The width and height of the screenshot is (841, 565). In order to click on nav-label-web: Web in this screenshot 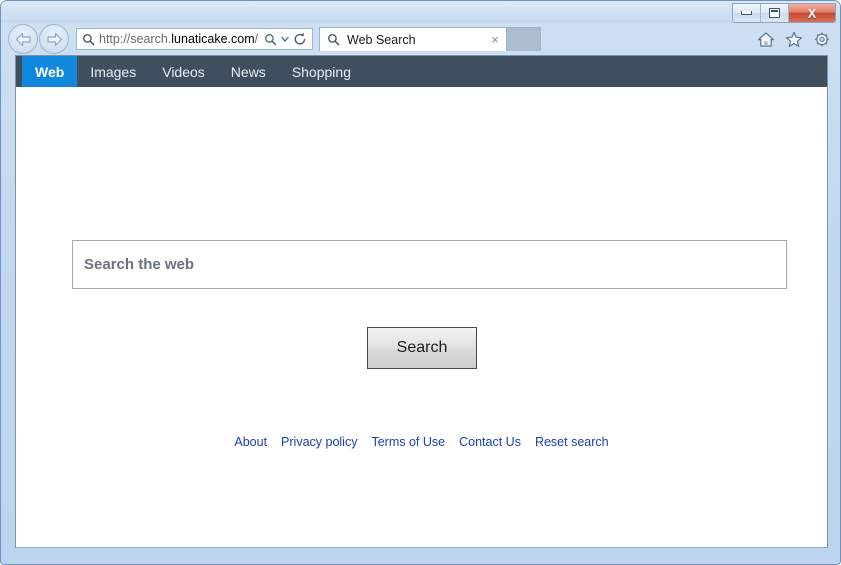, I will do `click(50, 71)`.